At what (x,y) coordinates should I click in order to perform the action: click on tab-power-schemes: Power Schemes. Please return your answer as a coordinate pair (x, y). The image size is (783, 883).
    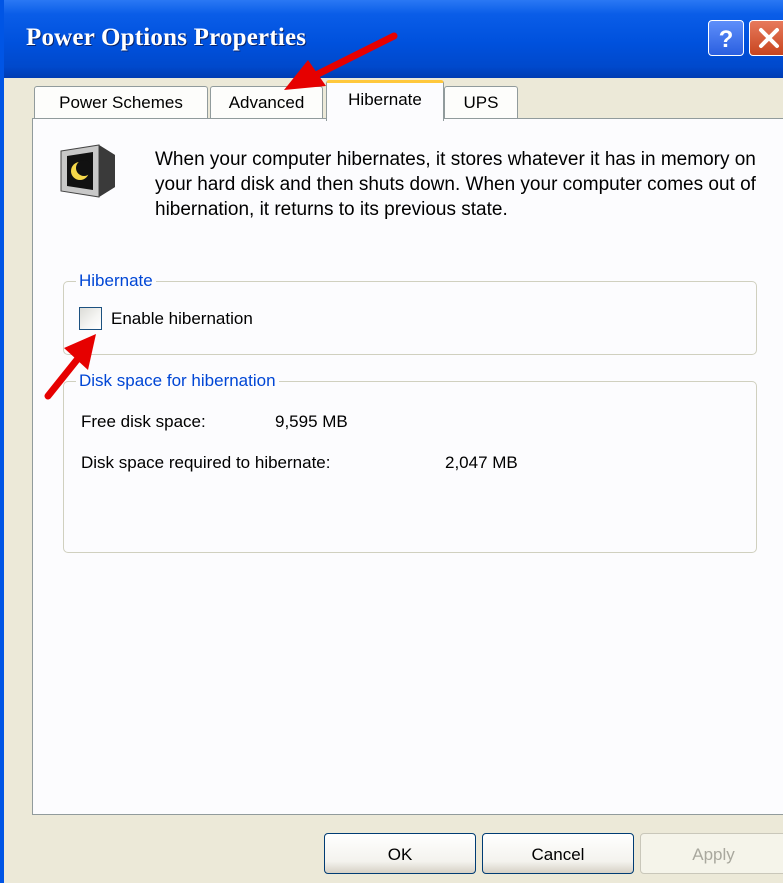
    Looking at the image, I should click on (121, 102).